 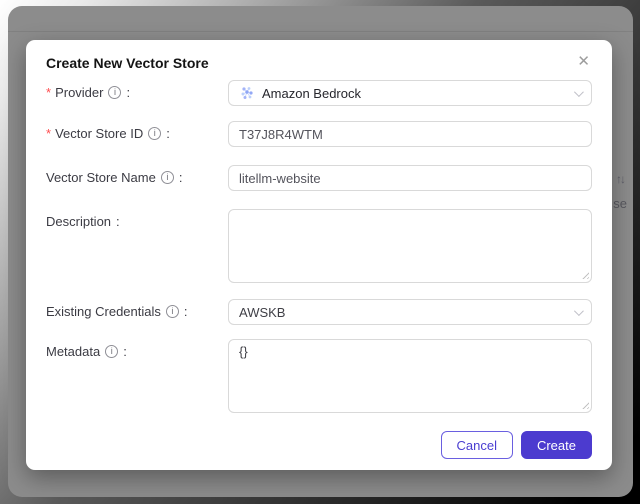 What do you see at coordinates (410, 246) in the screenshot?
I see `description-textarea` at bounding box center [410, 246].